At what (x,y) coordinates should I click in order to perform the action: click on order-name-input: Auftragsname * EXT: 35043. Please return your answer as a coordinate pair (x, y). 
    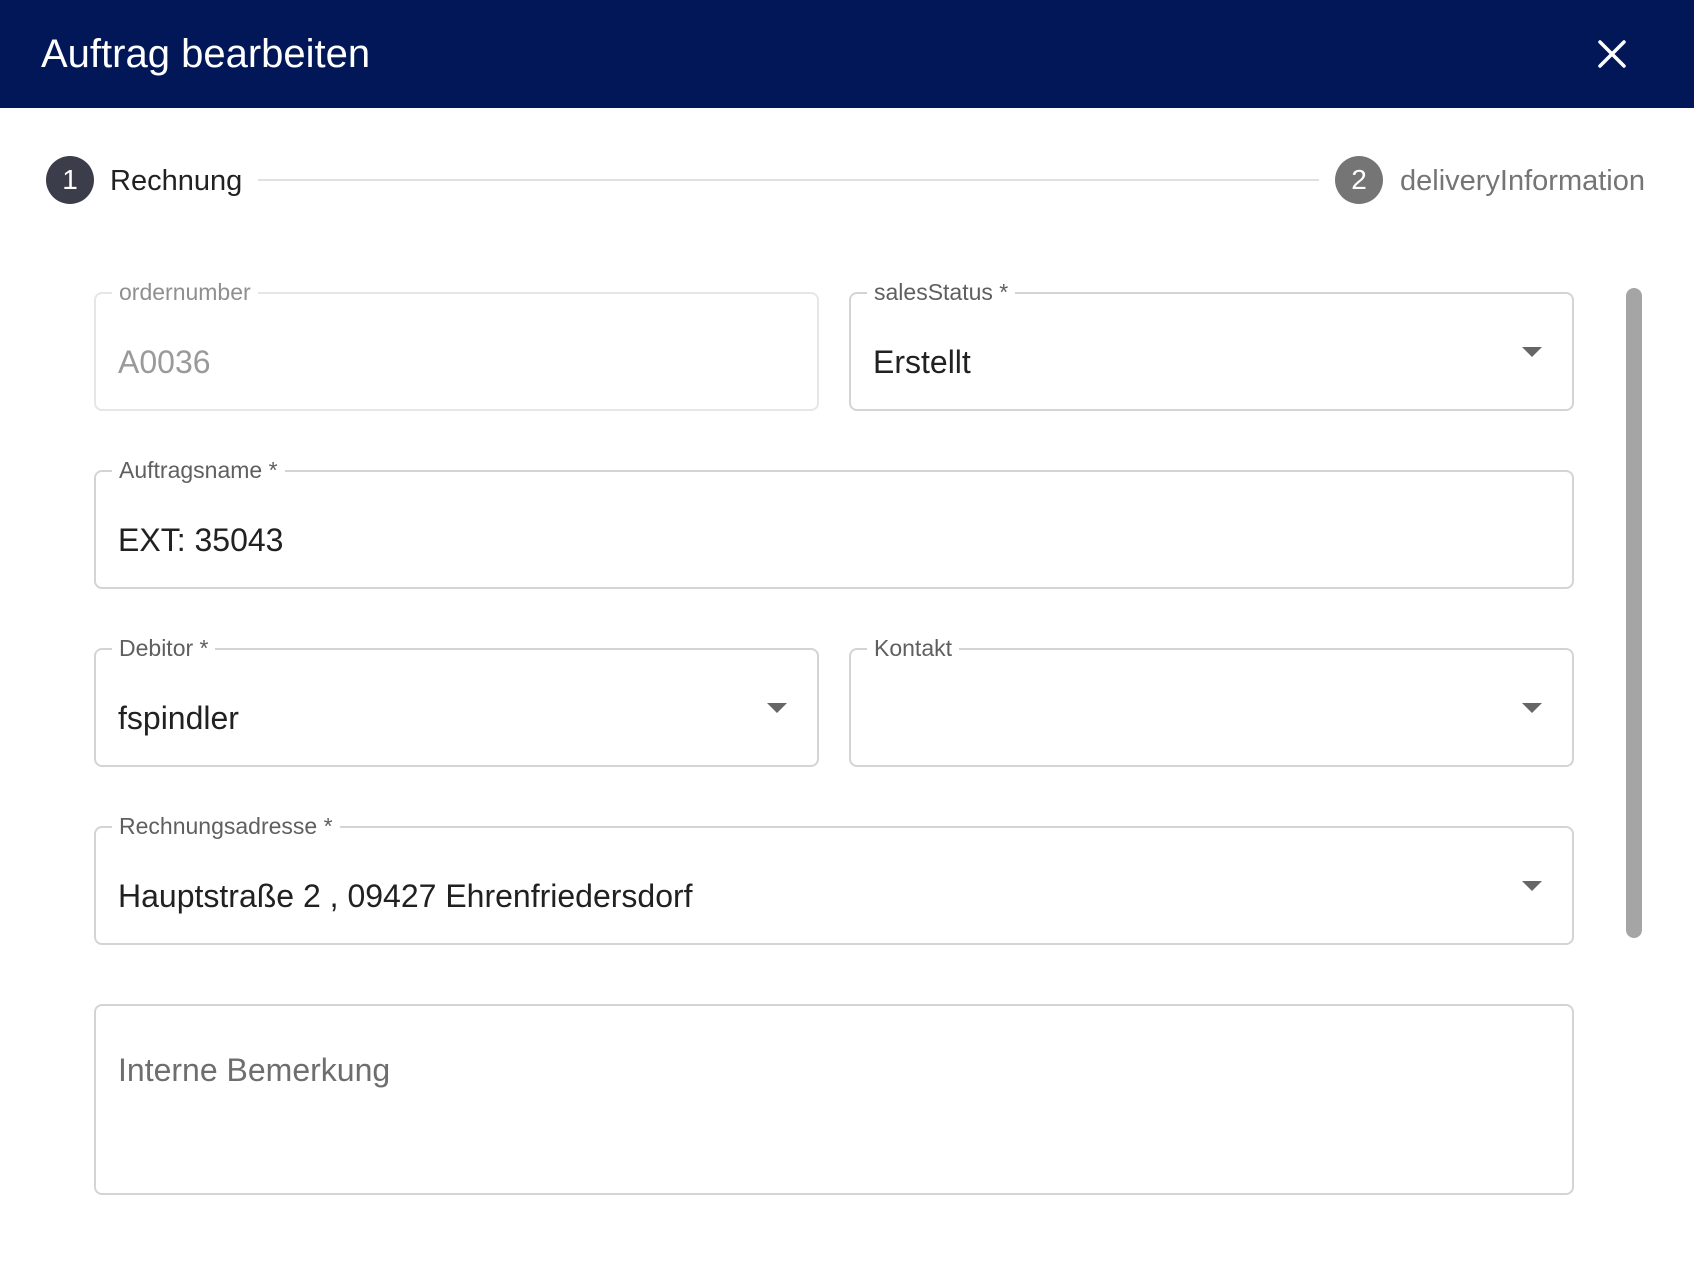
    Looking at the image, I should click on (834, 522).